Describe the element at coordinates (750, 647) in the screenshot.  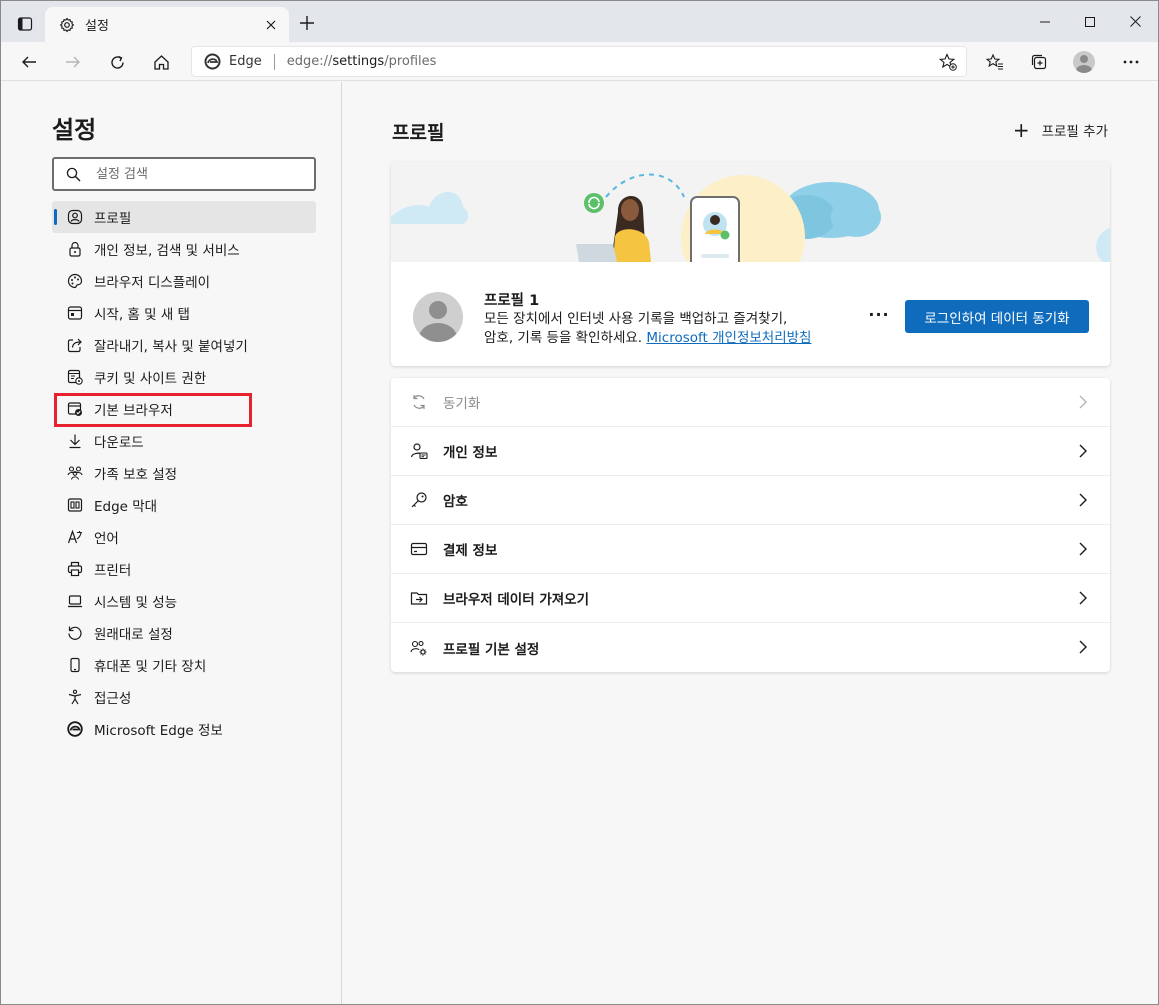
I see `settings-row-profile-preferences: 프로필 기본 설정` at that location.